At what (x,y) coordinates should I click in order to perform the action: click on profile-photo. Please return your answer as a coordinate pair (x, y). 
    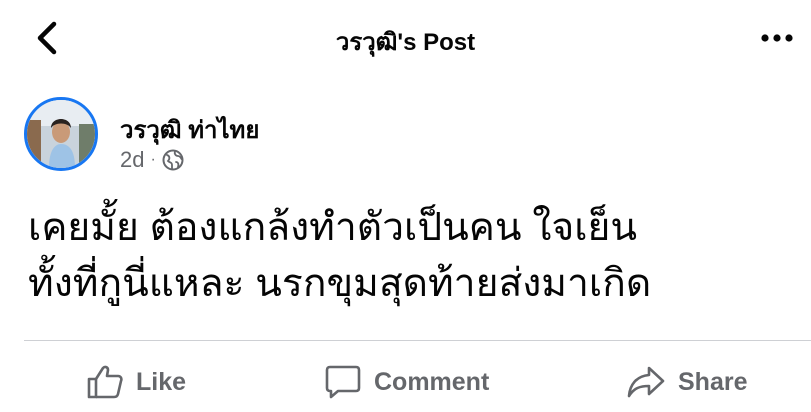
    Looking at the image, I should click on (61, 134).